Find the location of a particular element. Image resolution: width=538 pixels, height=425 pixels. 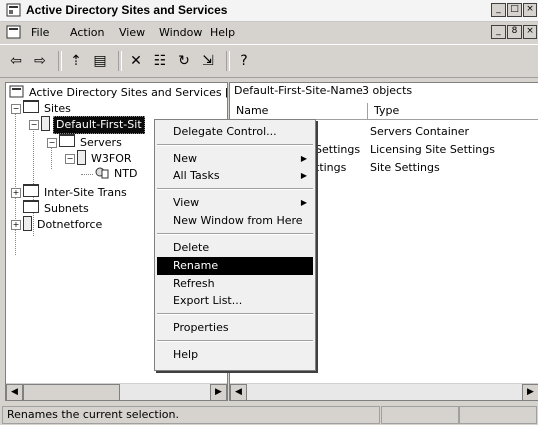

tree-root-label: Active Directory Sites and Services [w is located at coordinates (128, 92).